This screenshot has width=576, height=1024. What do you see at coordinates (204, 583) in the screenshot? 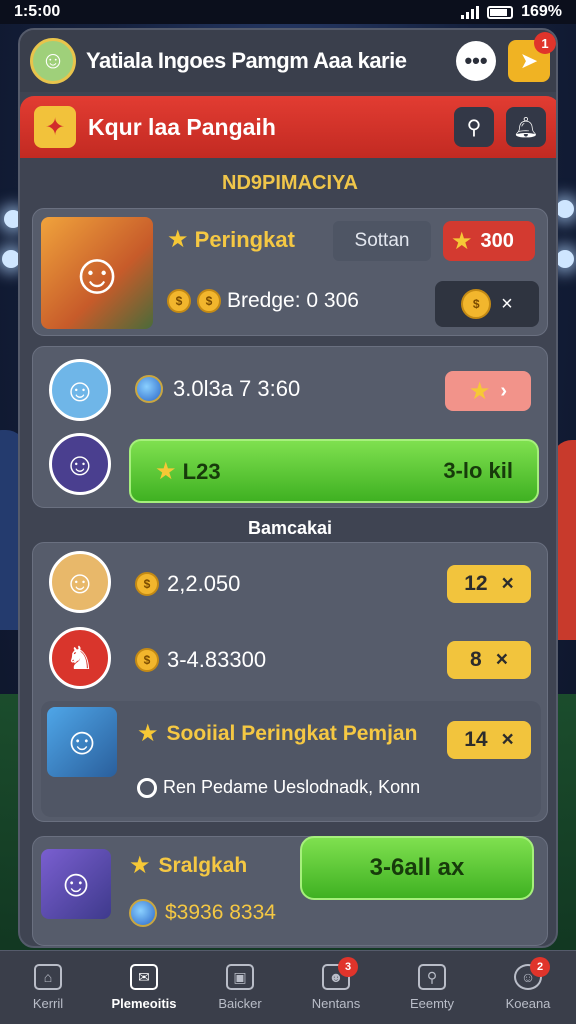
I see `row-value-text: 2,2.050` at bounding box center [204, 583].